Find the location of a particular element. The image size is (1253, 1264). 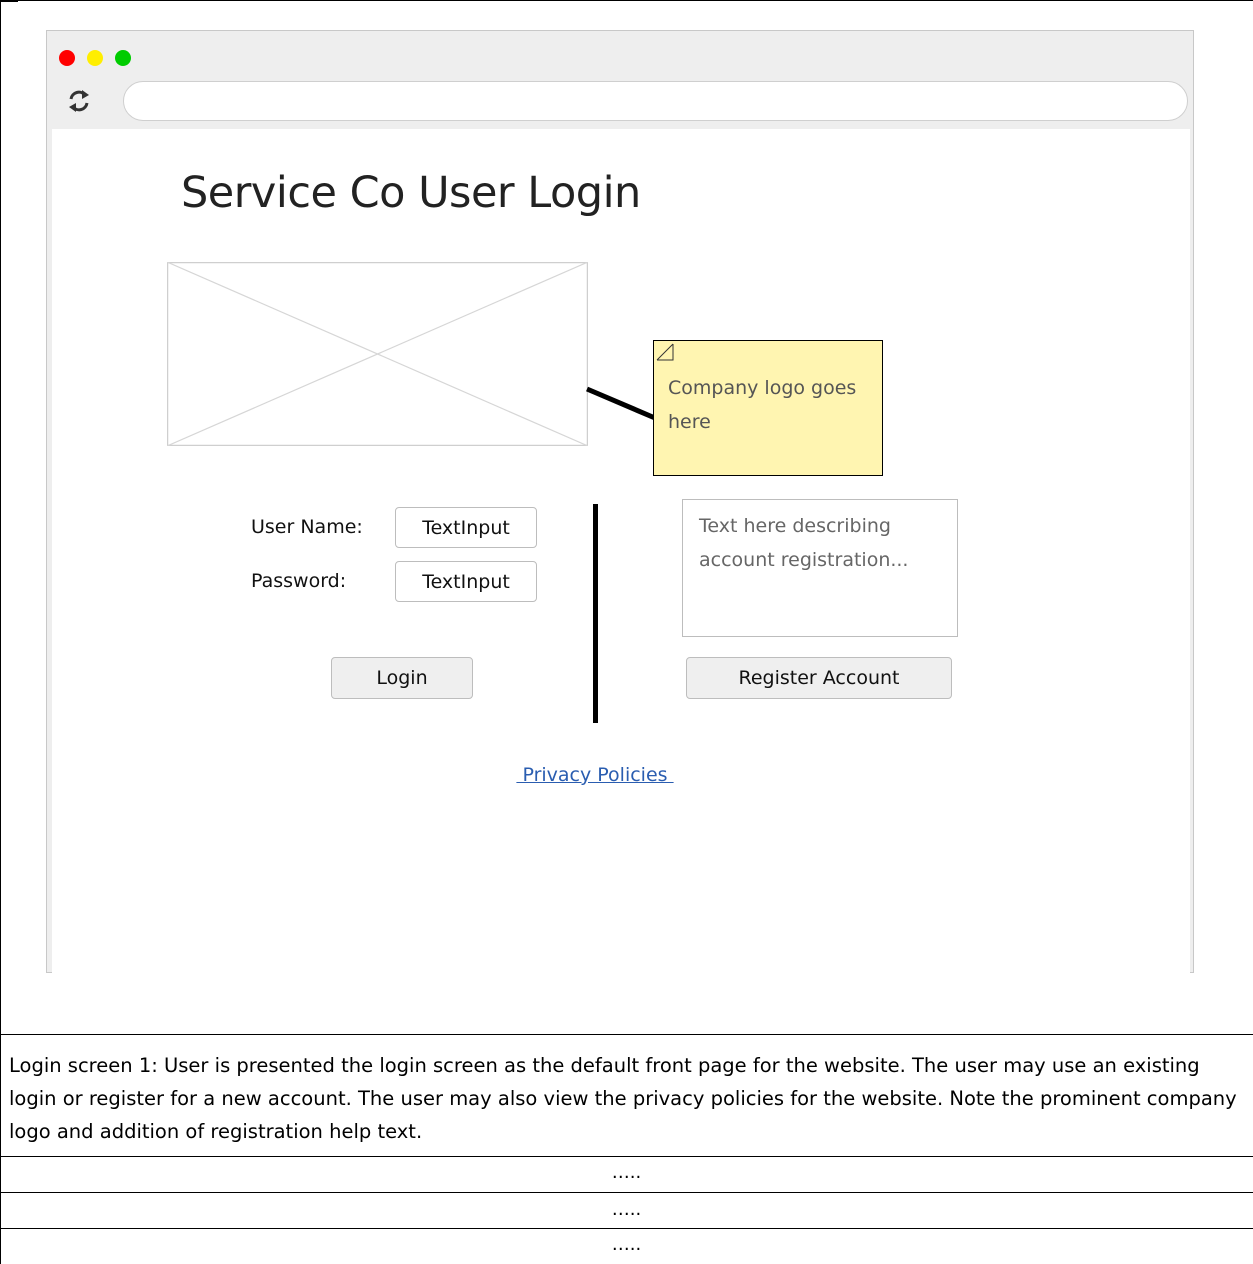

password-input: TextInput is located at coordinates (466, 581).